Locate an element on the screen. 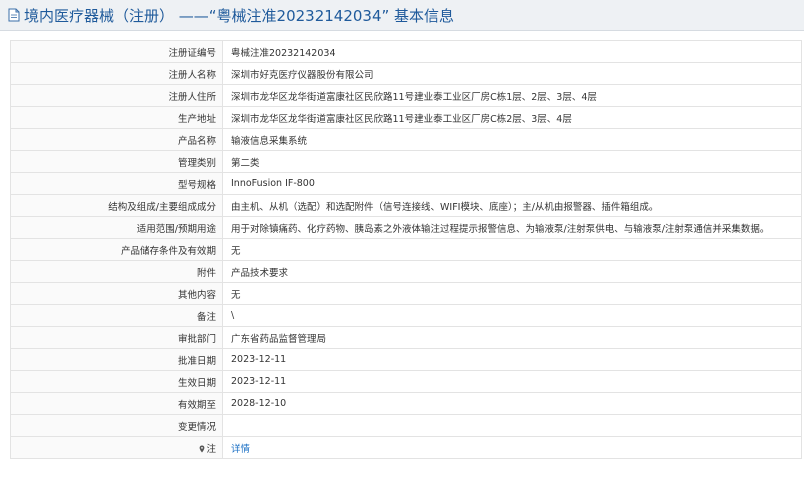 The height and width of the screenshot is (480, 804). field-label: 型号规格 is located at coordinates (116, 183).